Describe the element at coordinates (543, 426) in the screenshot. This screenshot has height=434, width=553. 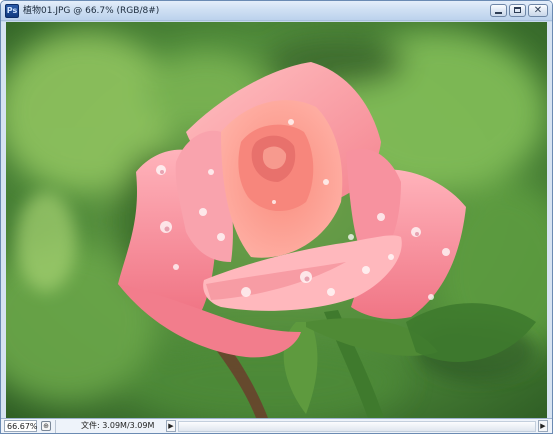
I see `scroll-right-arrow-icon: ▶` at that location.